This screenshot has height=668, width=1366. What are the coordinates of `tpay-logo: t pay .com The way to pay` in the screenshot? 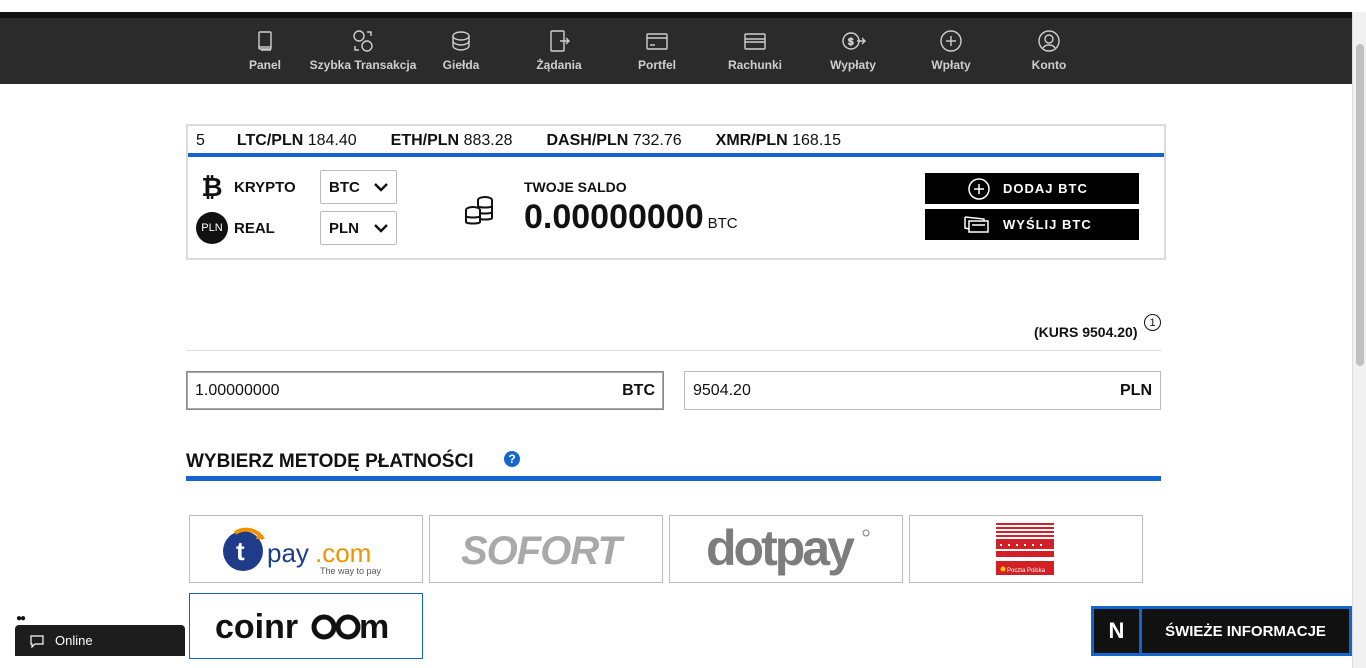 It's located at (302, 551).